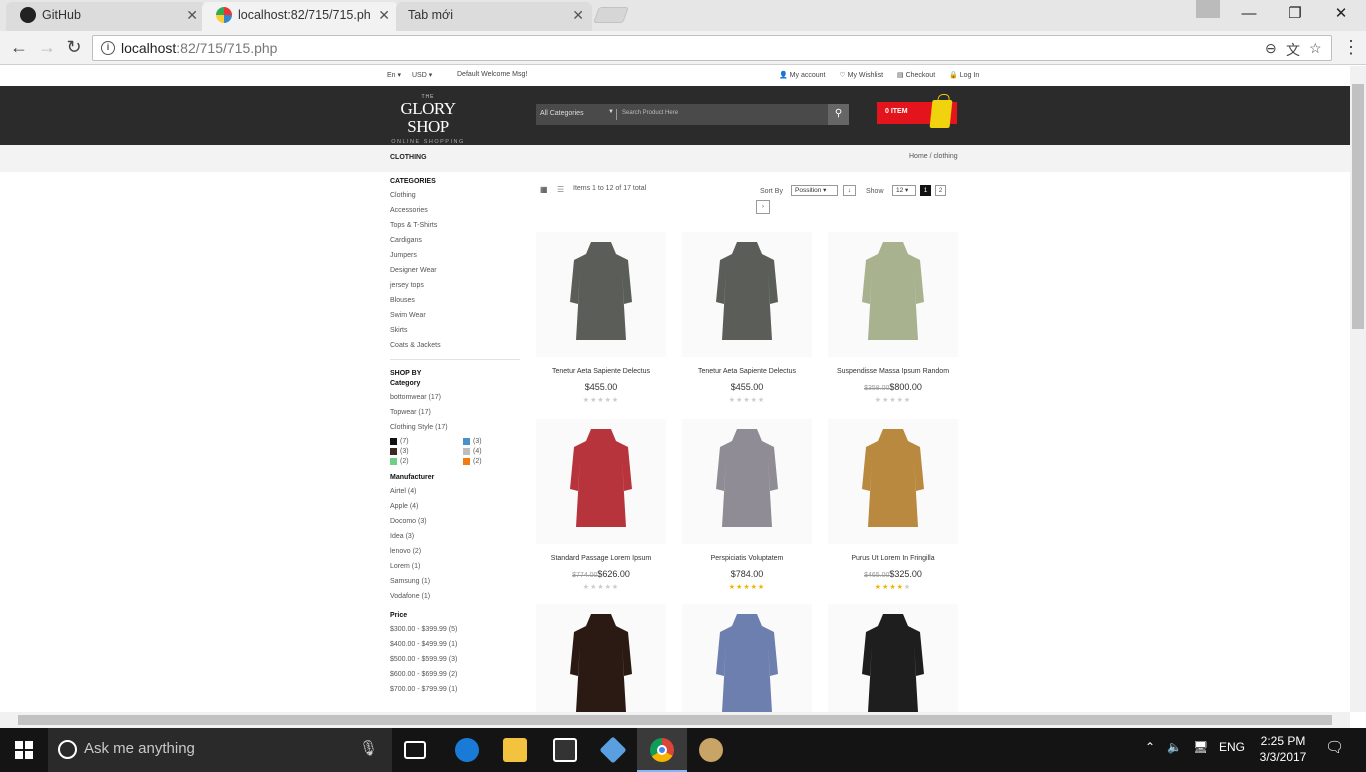 The height and width of the screenshot is (772, 1366). What do you see at coordinates (428, 119) in the screenshot?
I see `site-logo: THE GLORY SHOP ONLINE SHOPPING` at bounding box center [428, 119].